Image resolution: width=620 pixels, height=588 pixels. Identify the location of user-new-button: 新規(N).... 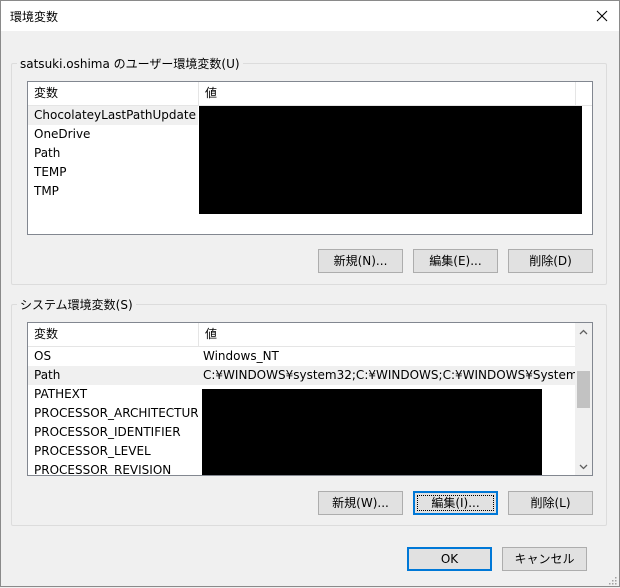
(360, 261).